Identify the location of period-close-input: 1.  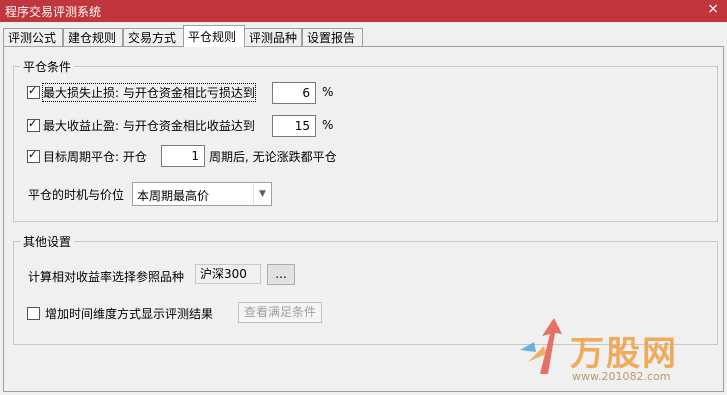
(183, 156).